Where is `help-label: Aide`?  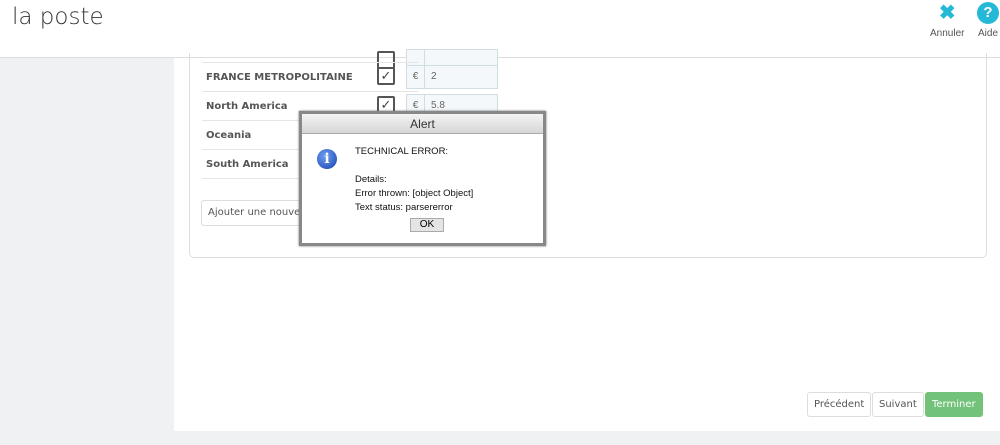
help-label: Aide is located at coordinates (987, 33).